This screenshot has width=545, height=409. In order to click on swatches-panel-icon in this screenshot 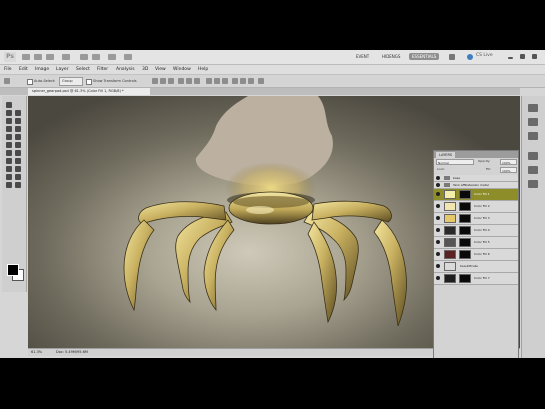, I will do `click(533, 170)`.